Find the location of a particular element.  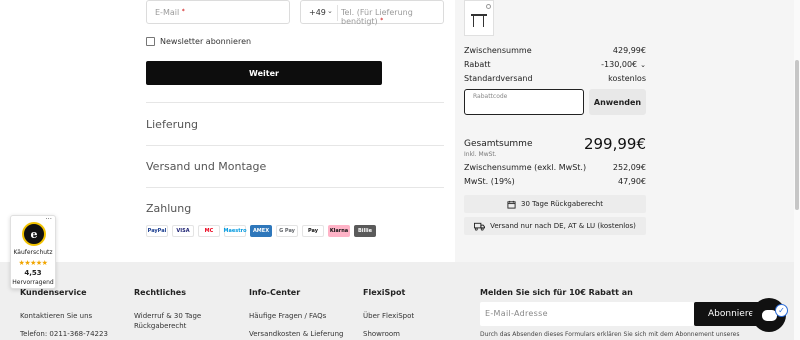

footer-newsletter-heading: Melden Sie sich für 10€ Rabatt an is located at coordinates (556, 292).